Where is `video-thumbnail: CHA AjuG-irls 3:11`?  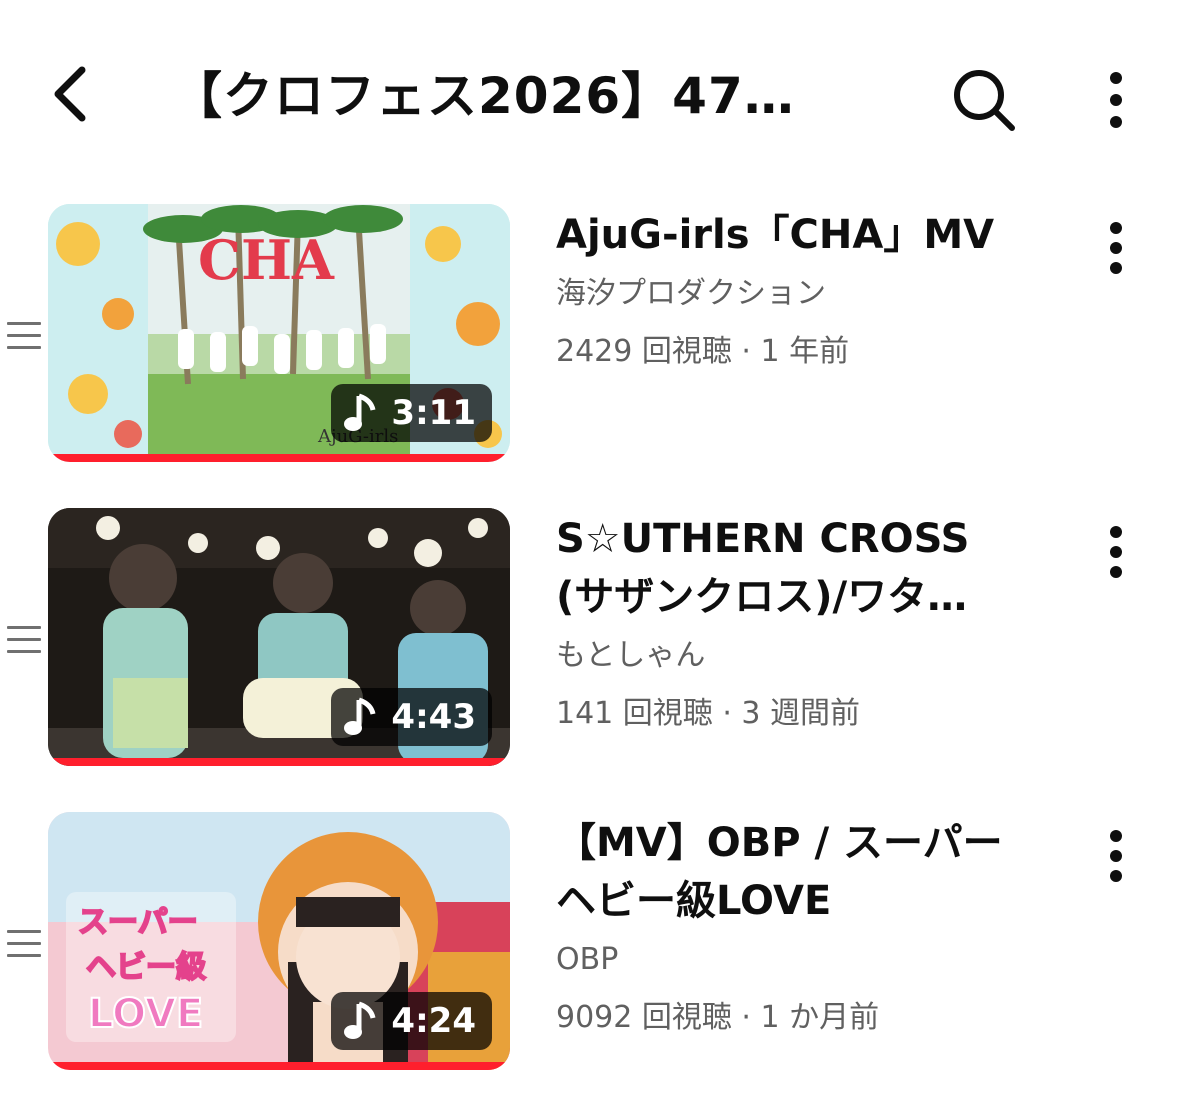
video-thumbnail: CHA AjuG-irls 3:11 is located at coordinates (279, 333).